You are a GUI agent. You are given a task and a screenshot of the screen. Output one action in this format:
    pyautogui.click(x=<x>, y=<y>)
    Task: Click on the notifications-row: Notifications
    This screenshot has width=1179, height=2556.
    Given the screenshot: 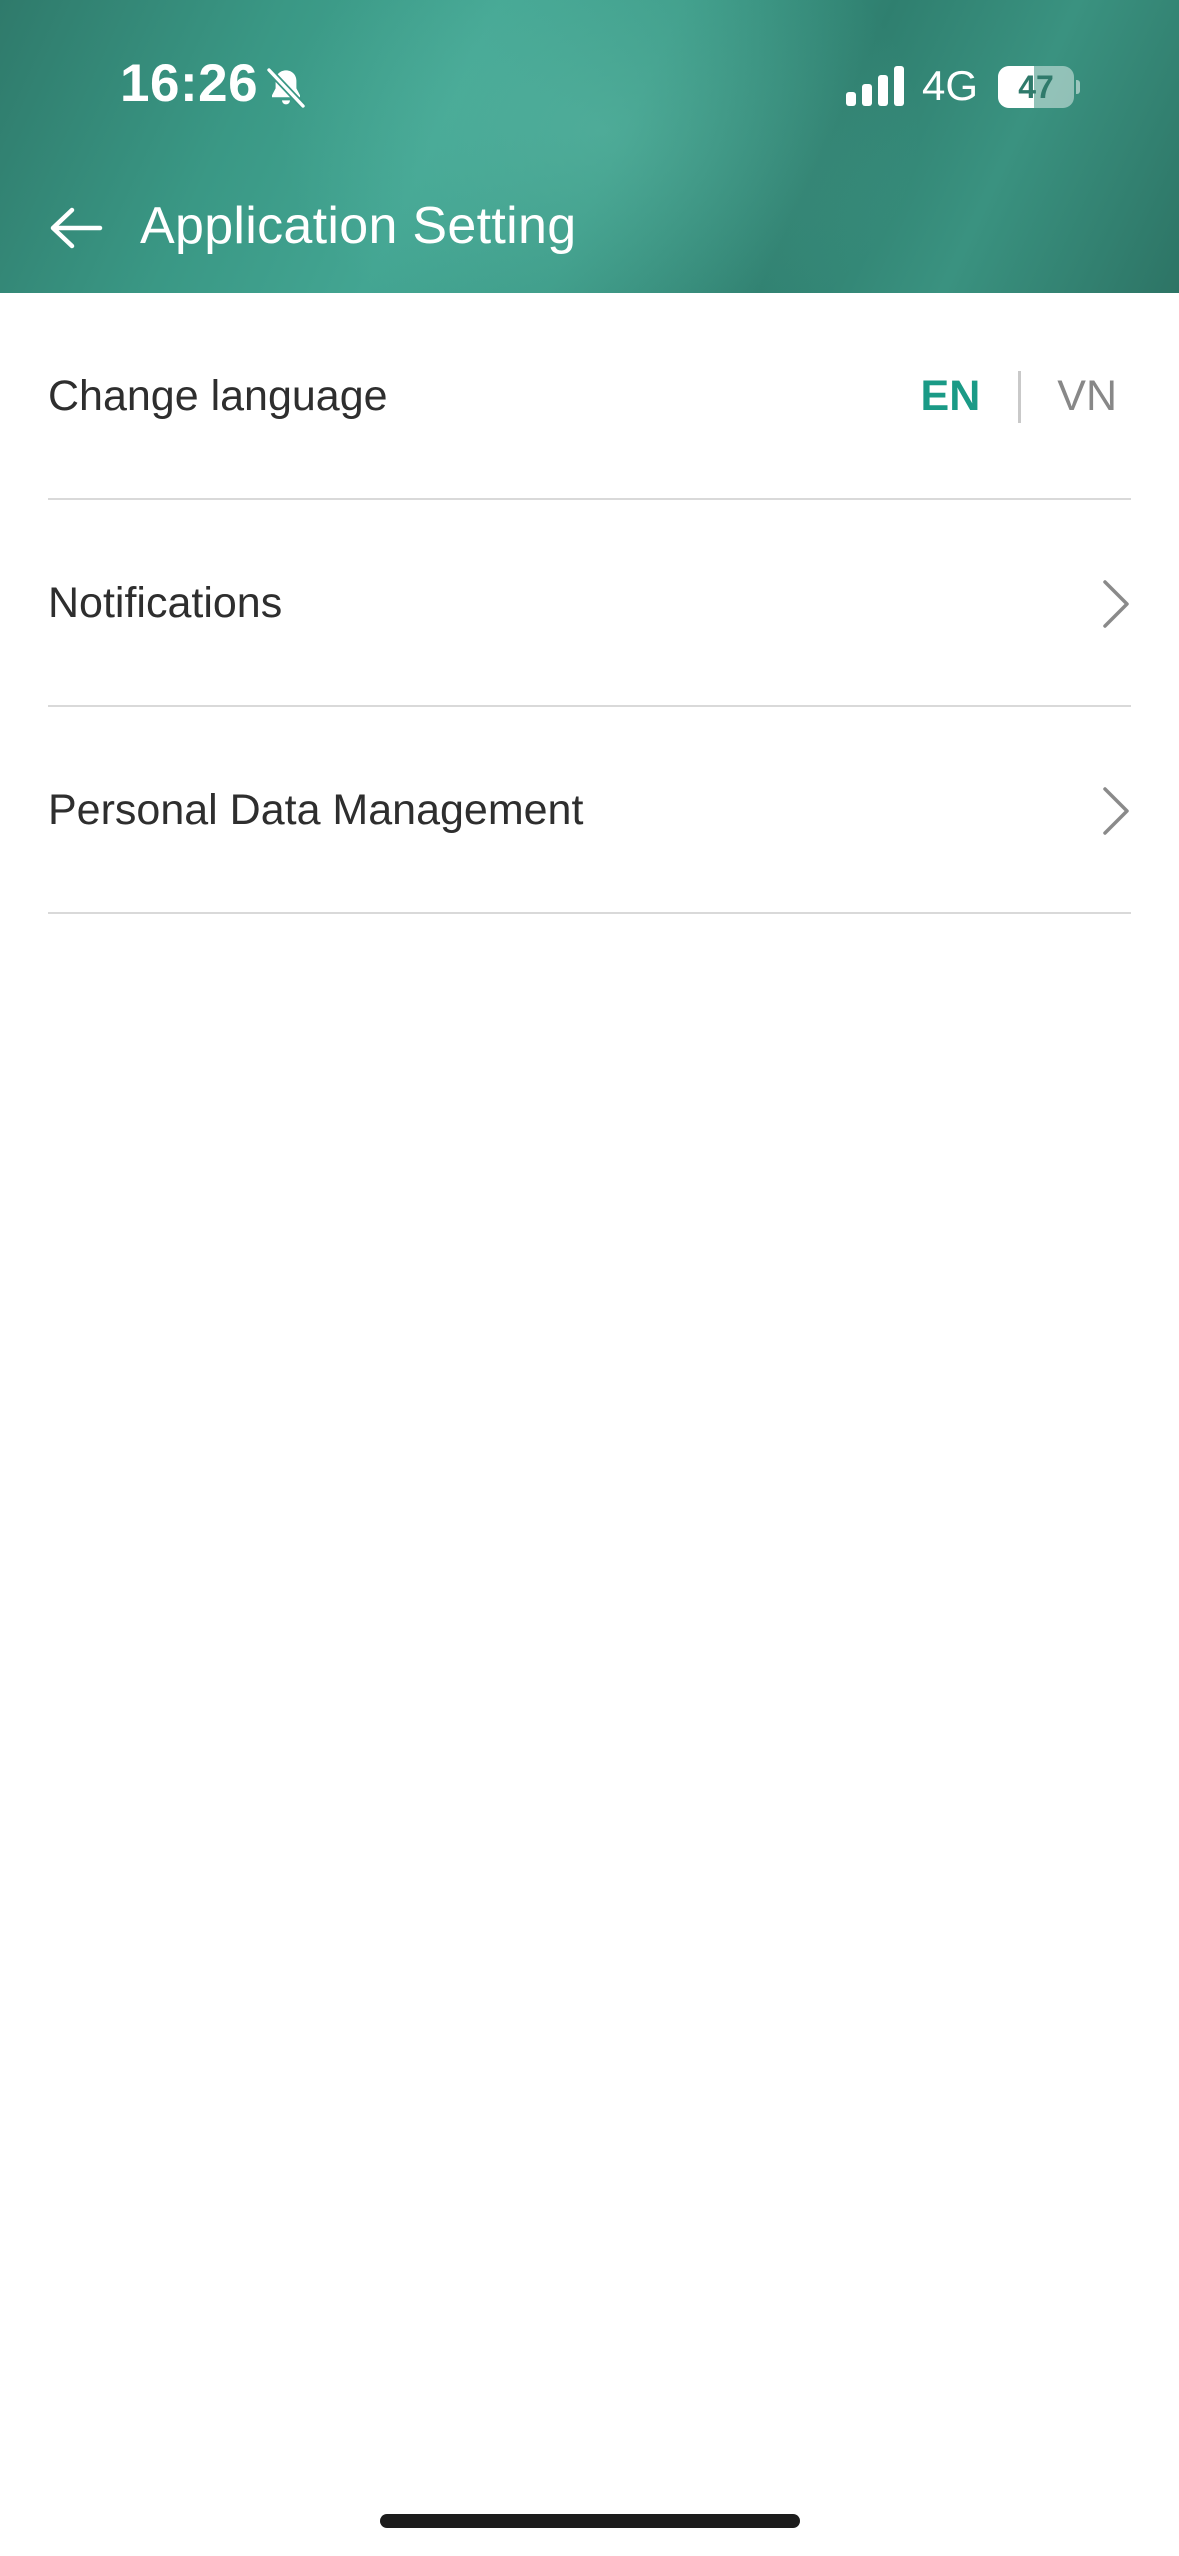 What is the action you would take?
    pyautogui.click(x=589, y=603)
    